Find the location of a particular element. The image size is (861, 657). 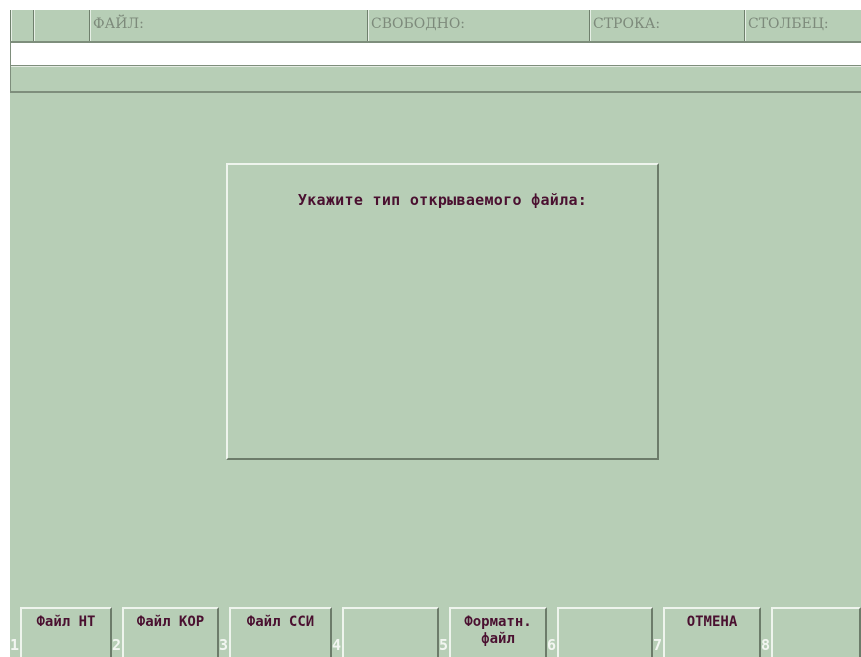

fkey-cancel-button: ОТМЕНА is located at coordinates (712, 632).